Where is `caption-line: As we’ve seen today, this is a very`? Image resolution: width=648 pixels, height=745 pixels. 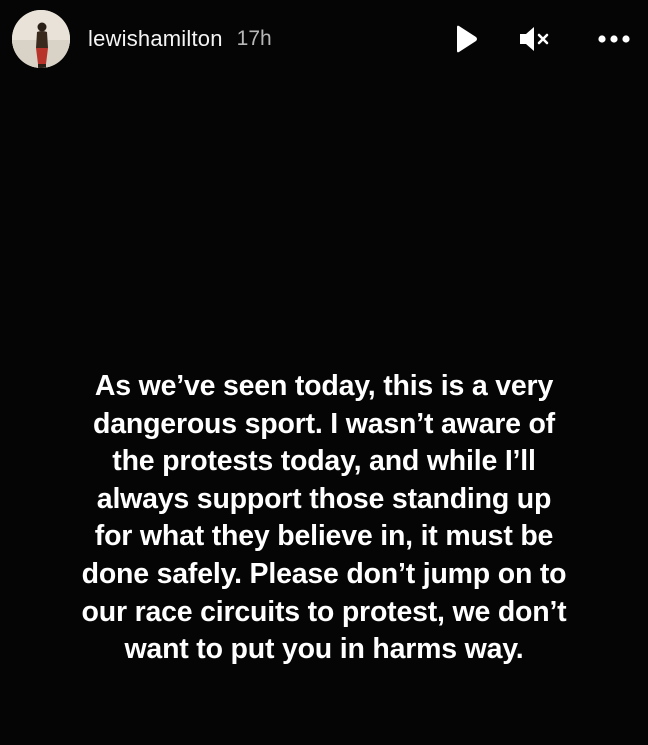
caption-line: As we’ve seen today, this is a very is located at coordinates (324, 386).